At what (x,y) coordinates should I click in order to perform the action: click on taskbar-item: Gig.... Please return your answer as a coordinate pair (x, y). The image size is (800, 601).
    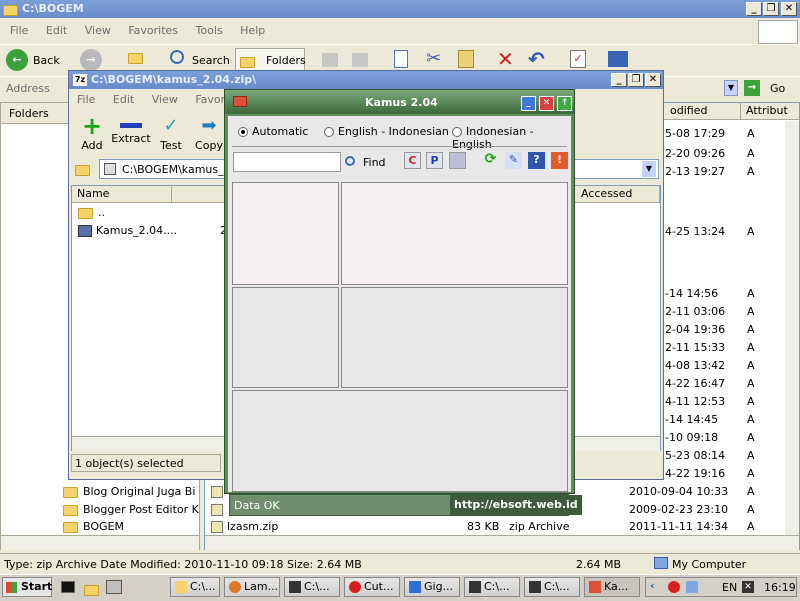
    Looking at the image, I should click on (432, 587).